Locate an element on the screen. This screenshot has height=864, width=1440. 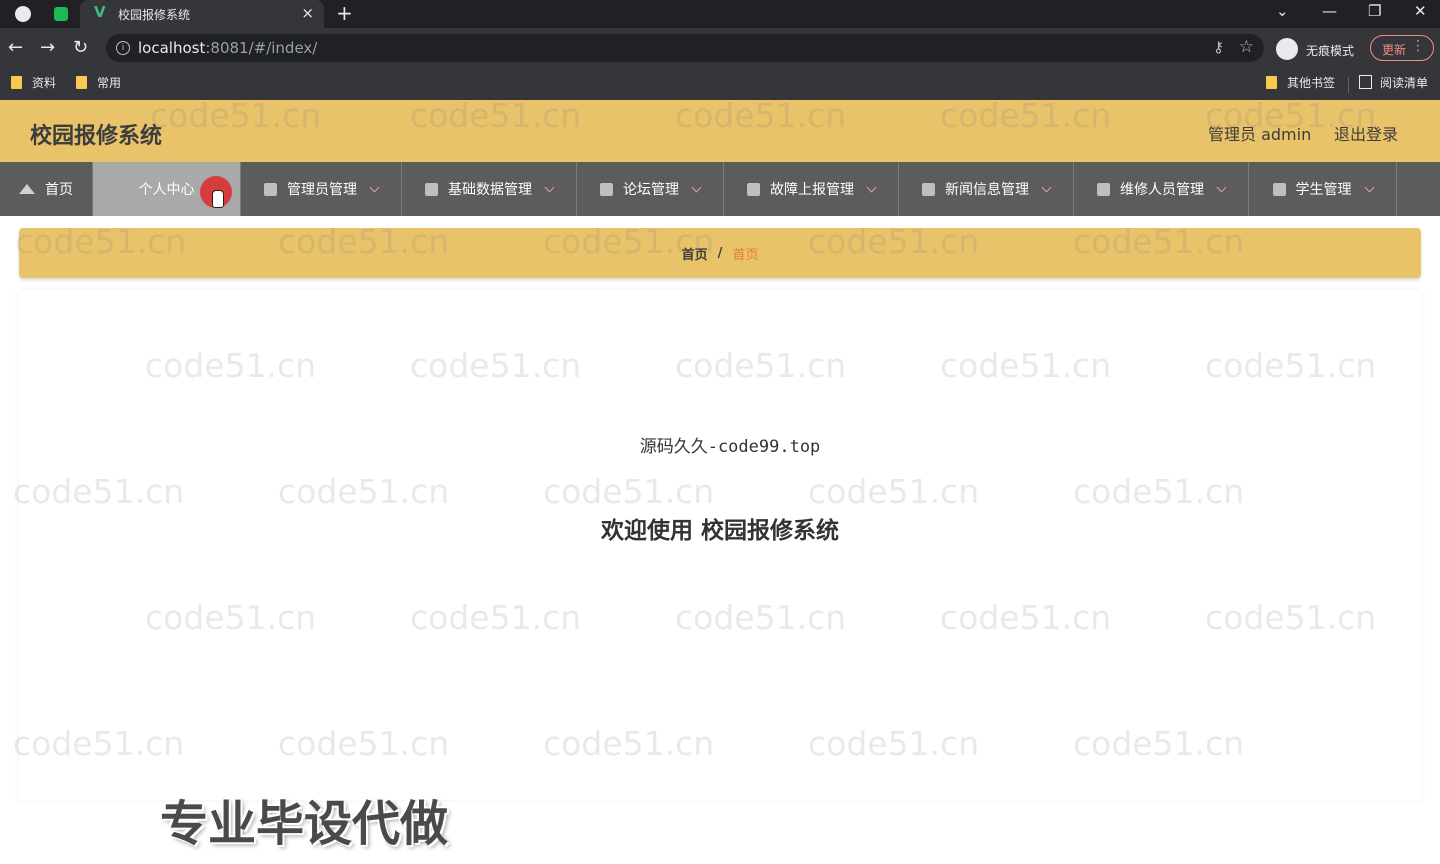
restore-icon: ❐ is located at coordinates (1374, 11).